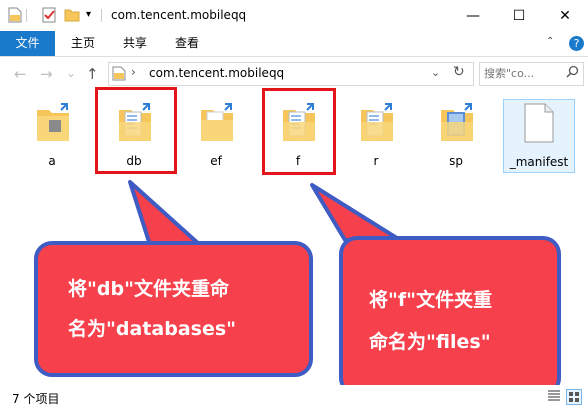  Describe the element at coordinates (27, 43) in the screenshot. I see `tab-file: 文件` at that location.